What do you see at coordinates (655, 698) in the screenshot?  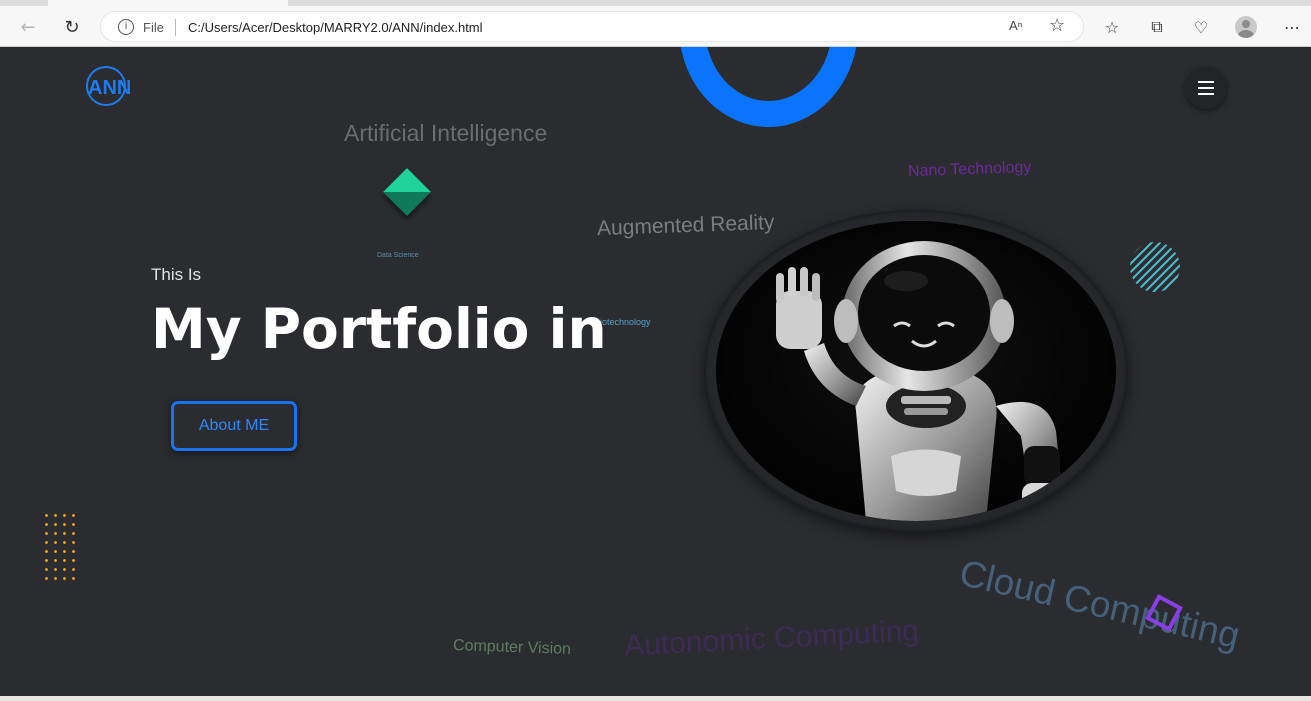 I see `bottom-strip` at bounding box center [655, 698].